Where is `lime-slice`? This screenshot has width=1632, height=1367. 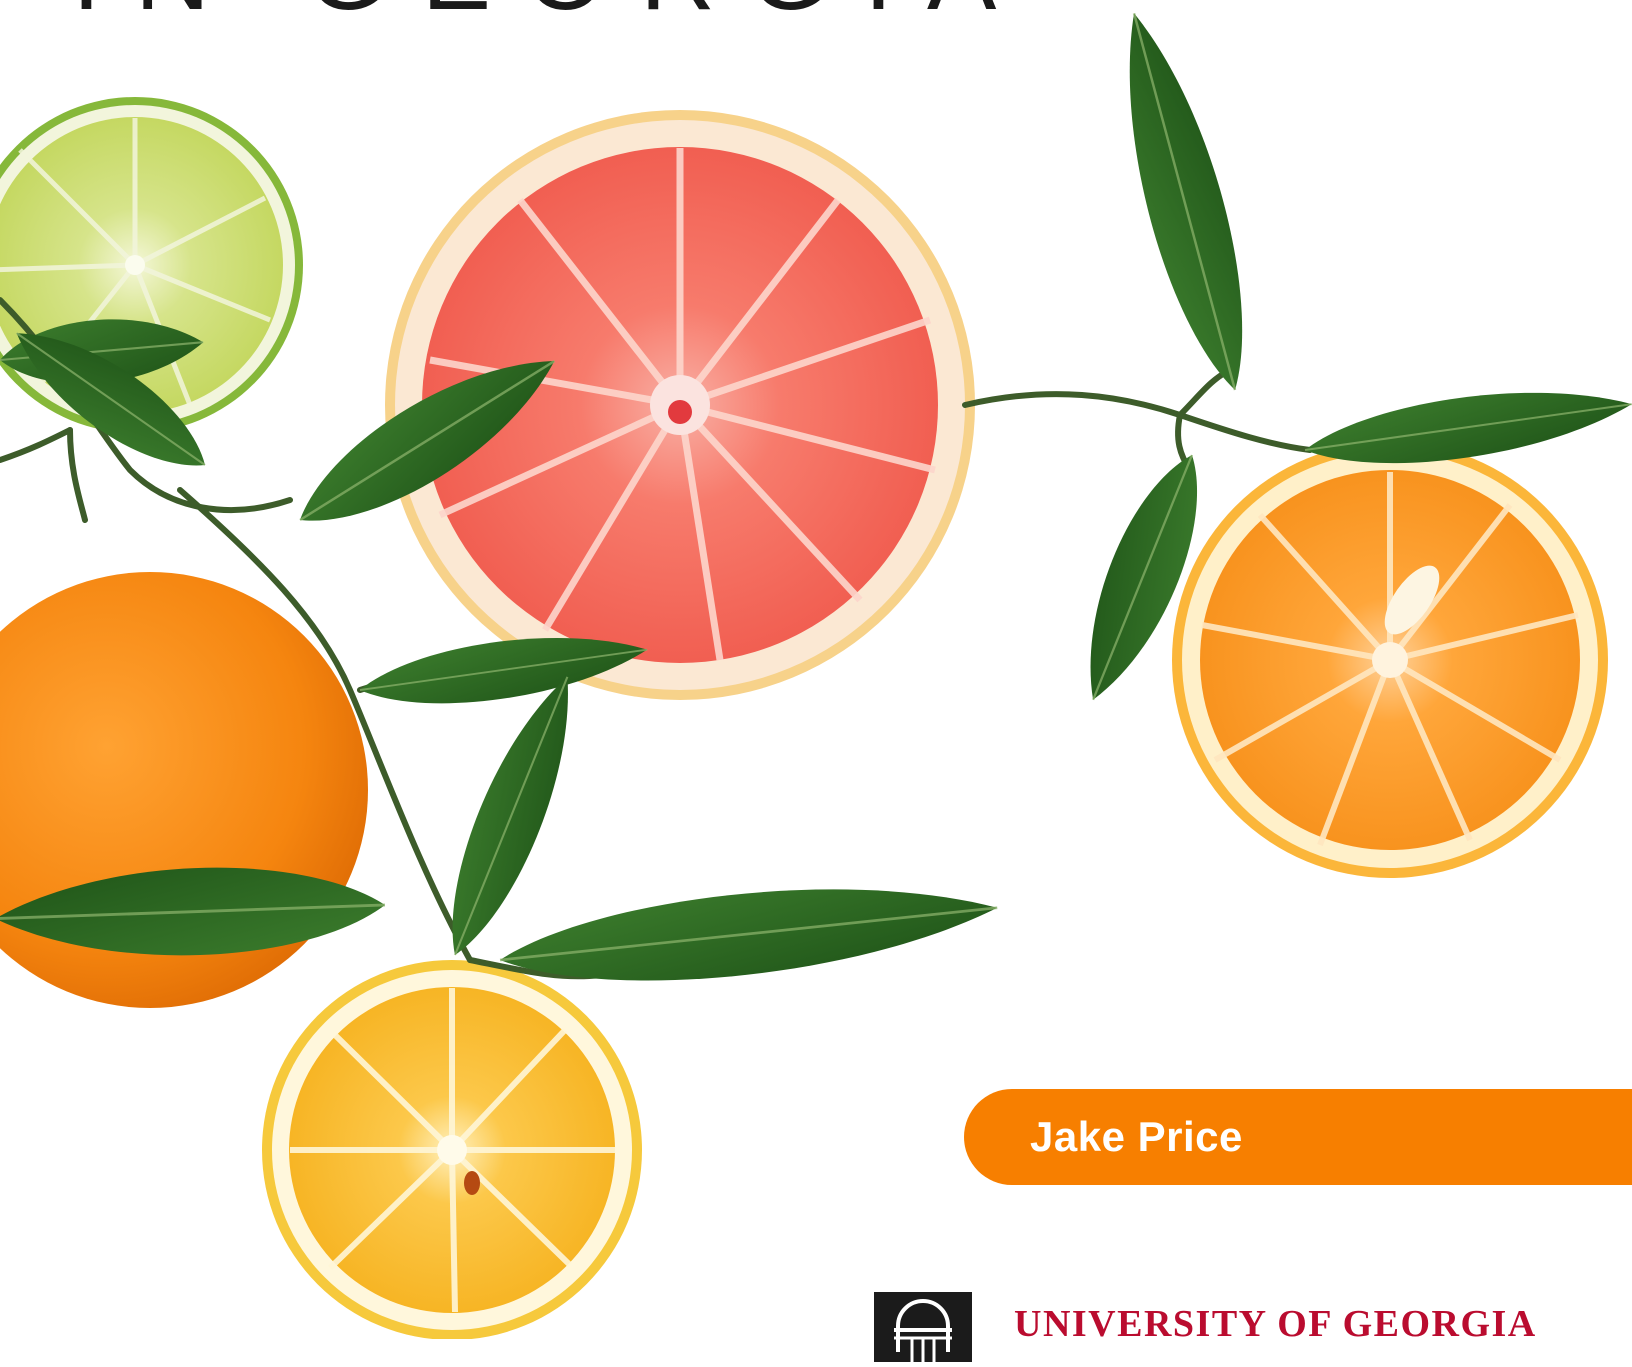
lime-slice is located at coordinates (151, 265).